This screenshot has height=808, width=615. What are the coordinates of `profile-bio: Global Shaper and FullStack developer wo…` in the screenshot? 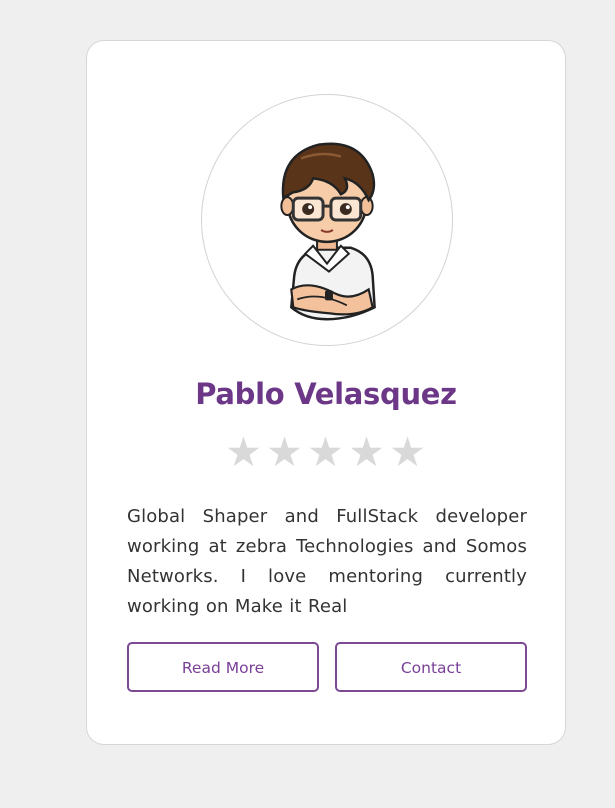 It's located at (327, 561).